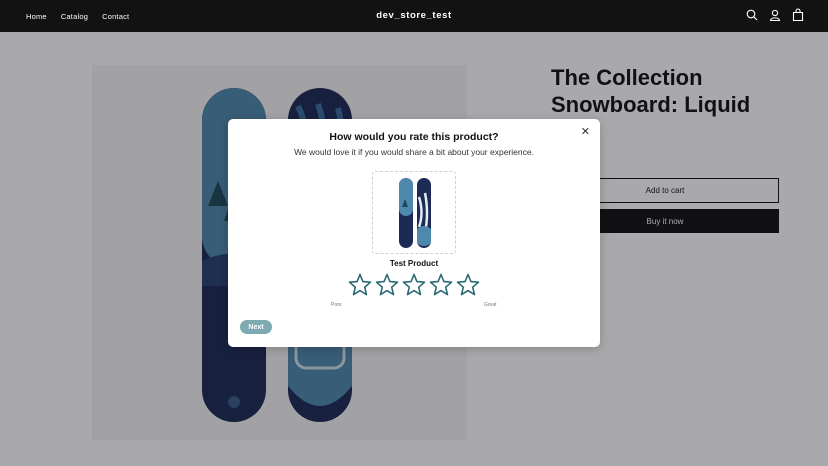 The height and width of the screenshot is (466, 828). Describe the element at coordinates (468, 285) in the screenshot. I see `star-5-icon` at that location.